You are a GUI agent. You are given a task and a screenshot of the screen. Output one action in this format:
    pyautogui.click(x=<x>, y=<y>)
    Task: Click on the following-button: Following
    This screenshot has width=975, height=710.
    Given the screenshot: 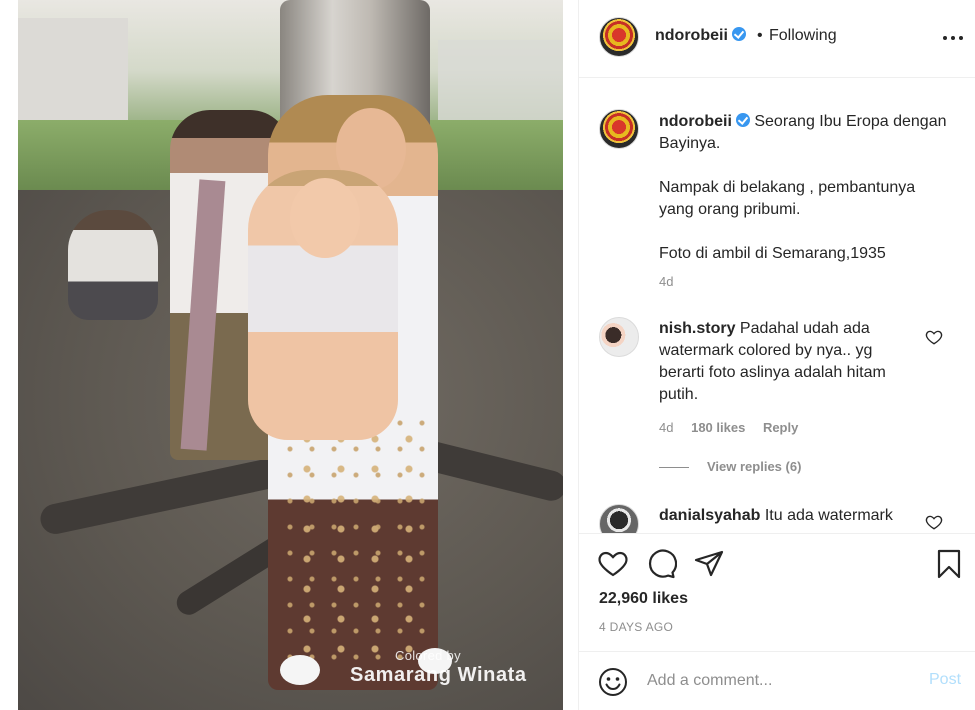 What is the action you would take?
    pyautogui.click(x=803, y=36)
    